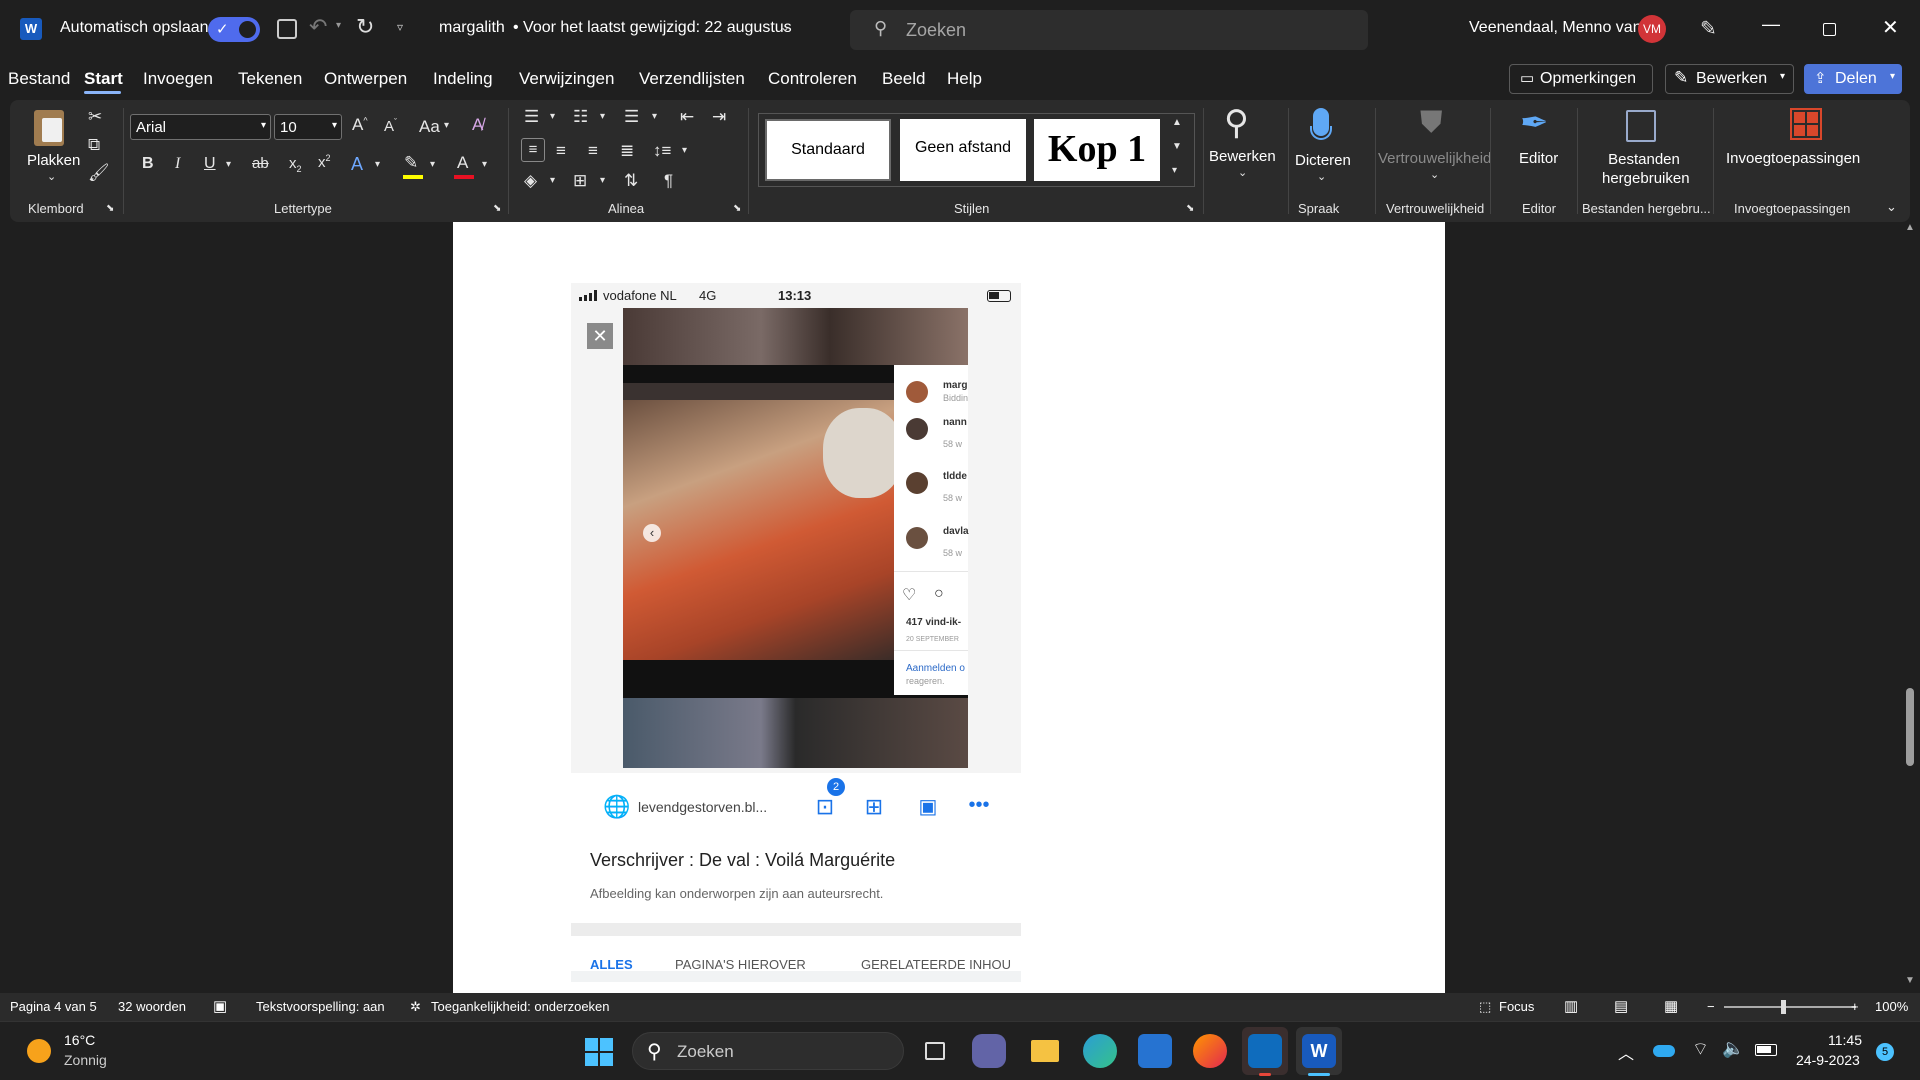 Image resolution: width=1920 pixels, height=1080 pixels. Describe the element at coordinates (828, 150) in the screenshot. I see `style-standaard: Standaard` at that location.